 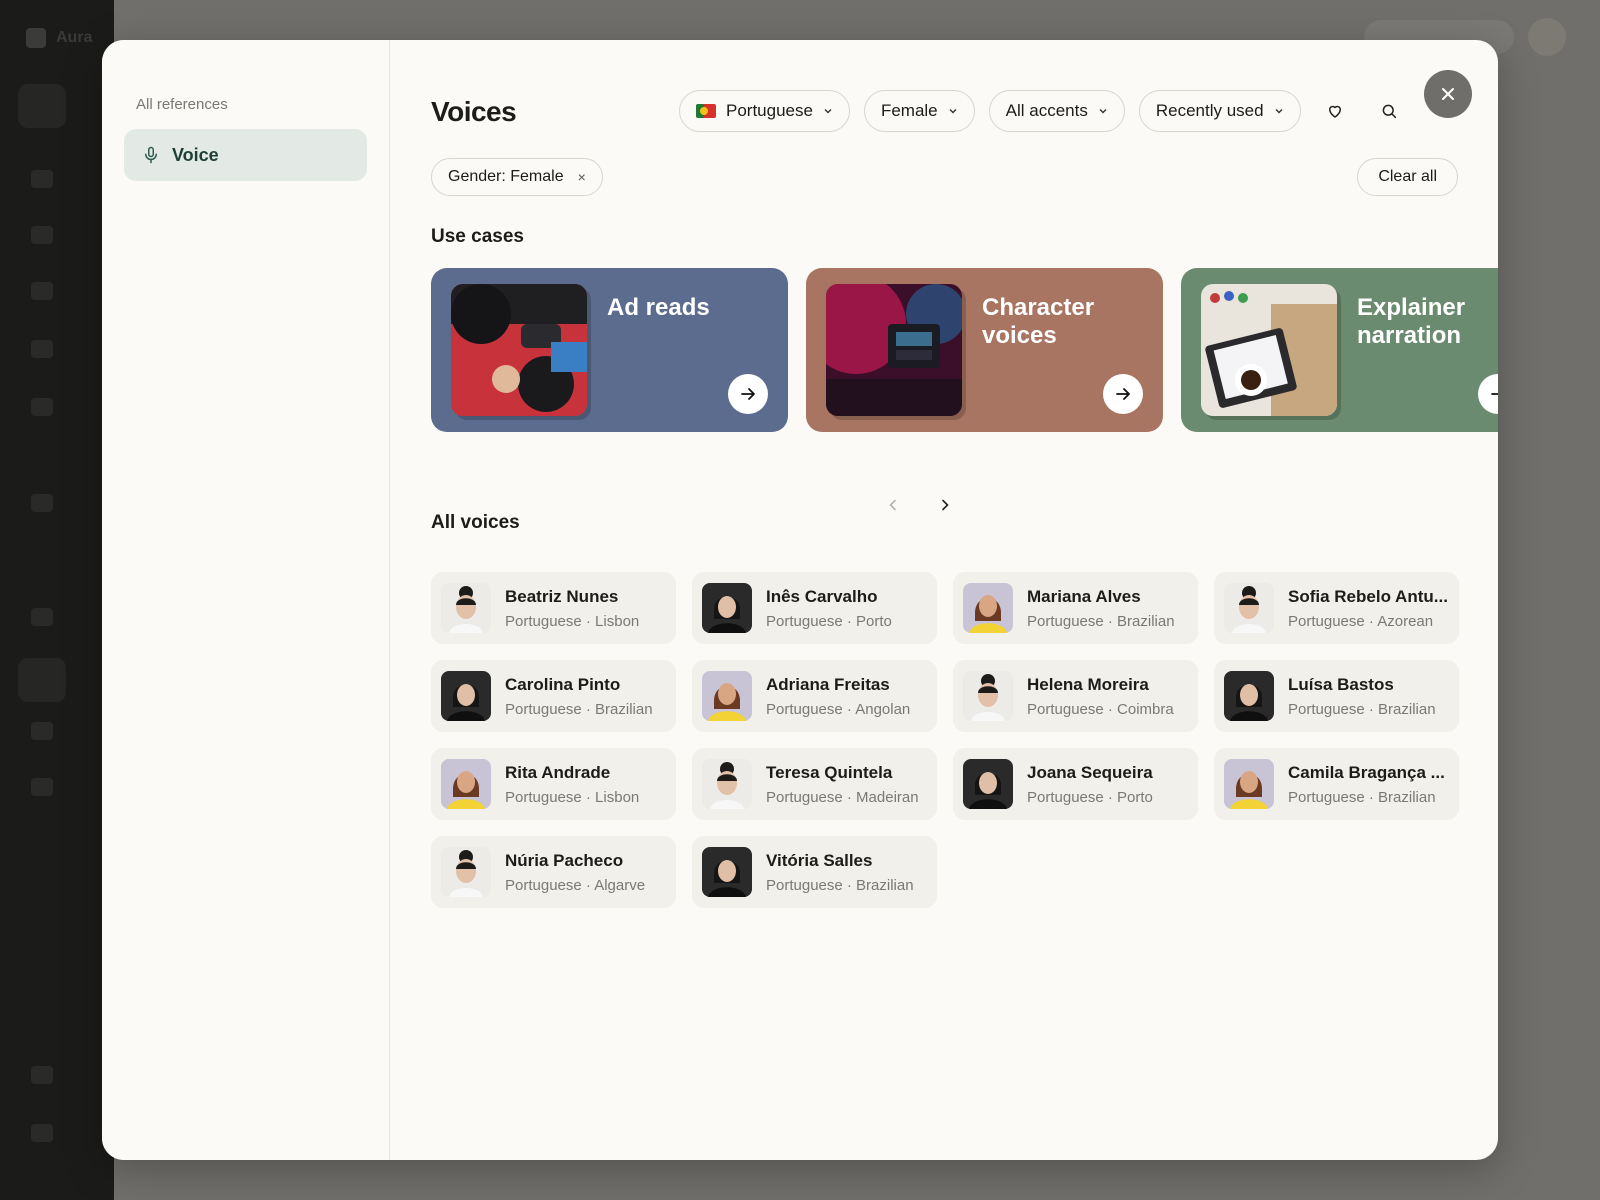 I want to click on voice-meta: Portuguese · Madeiran, so click(x=842, y=797).